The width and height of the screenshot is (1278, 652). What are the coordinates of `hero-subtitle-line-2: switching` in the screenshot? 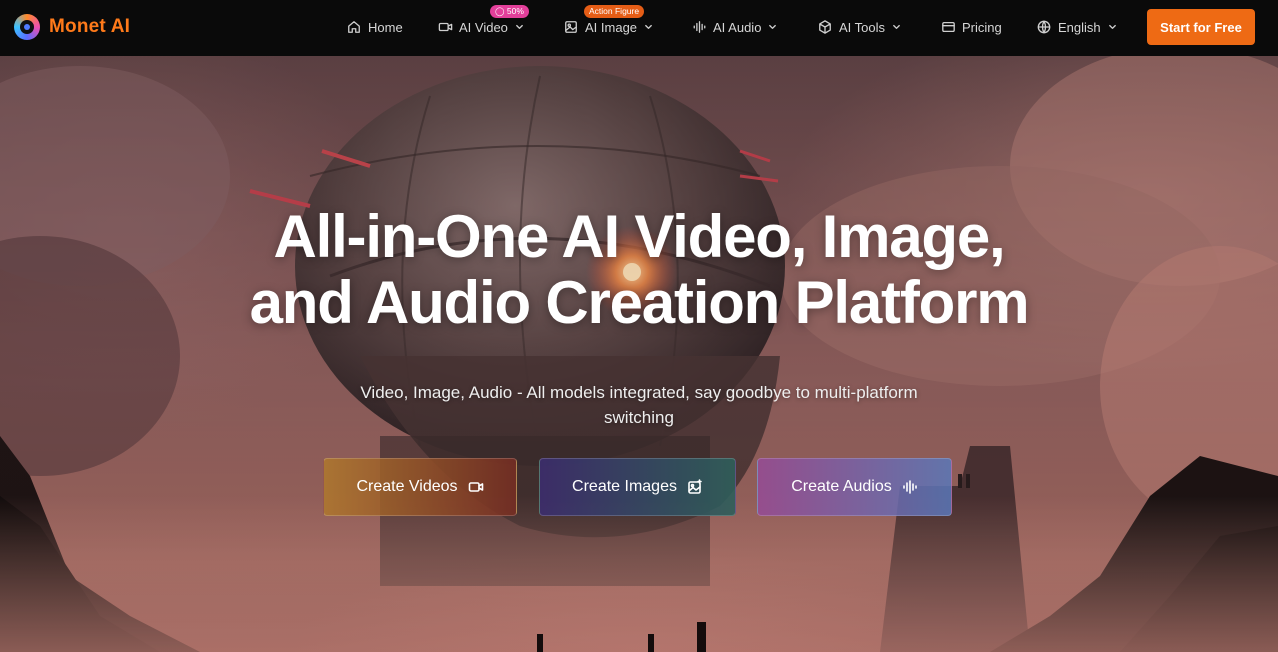 It's located at (639, 417).